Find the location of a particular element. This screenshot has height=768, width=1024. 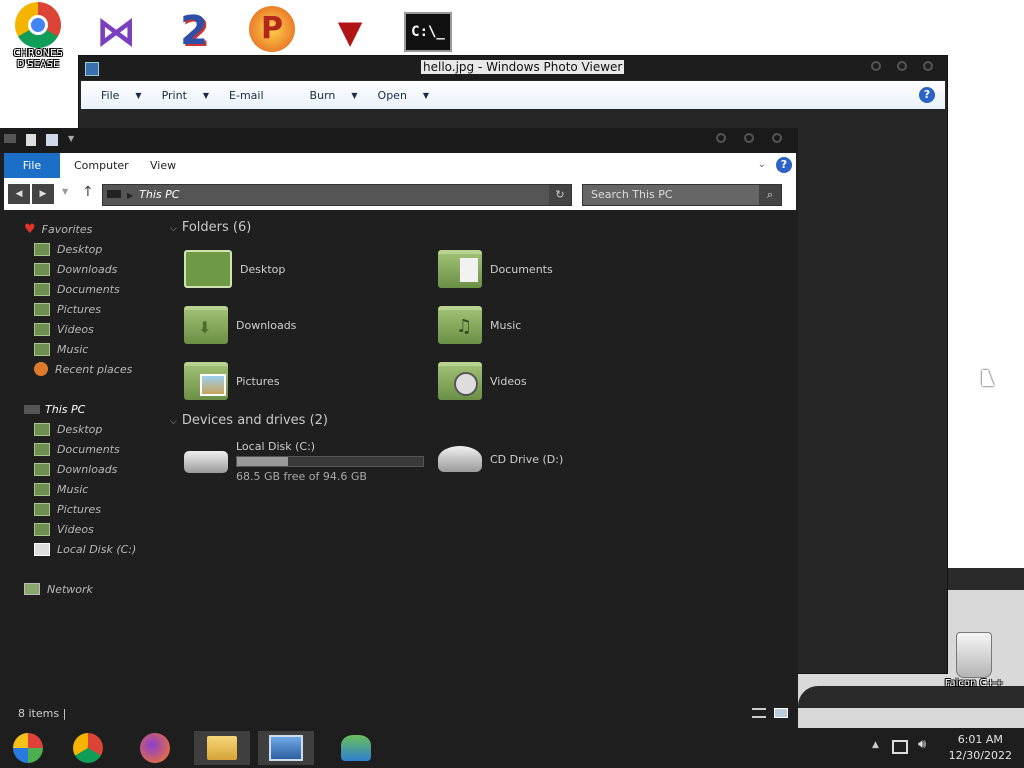

nav-label: Desktop is located at coordinates (80, 249).